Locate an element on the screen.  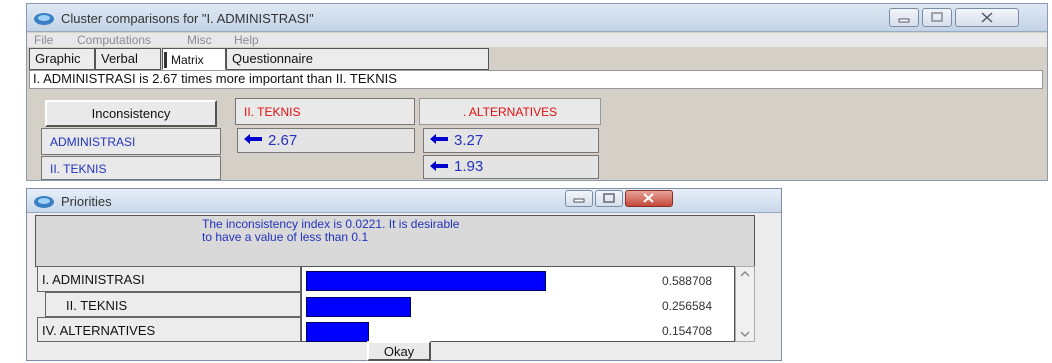
okay-button: Okay is located at coordinates (399, 351).